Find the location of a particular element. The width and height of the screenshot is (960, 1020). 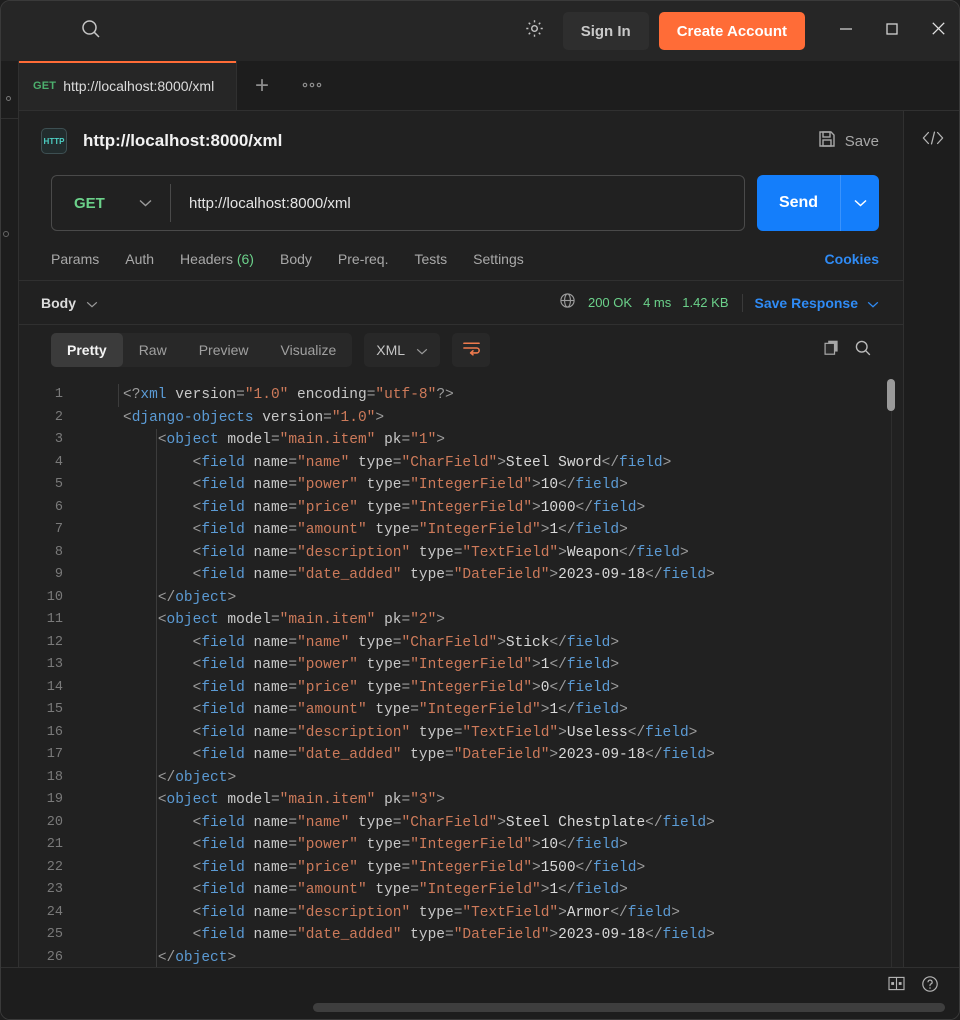

tab-pre-request: Pre-req. is located at coordinates (363, 259).